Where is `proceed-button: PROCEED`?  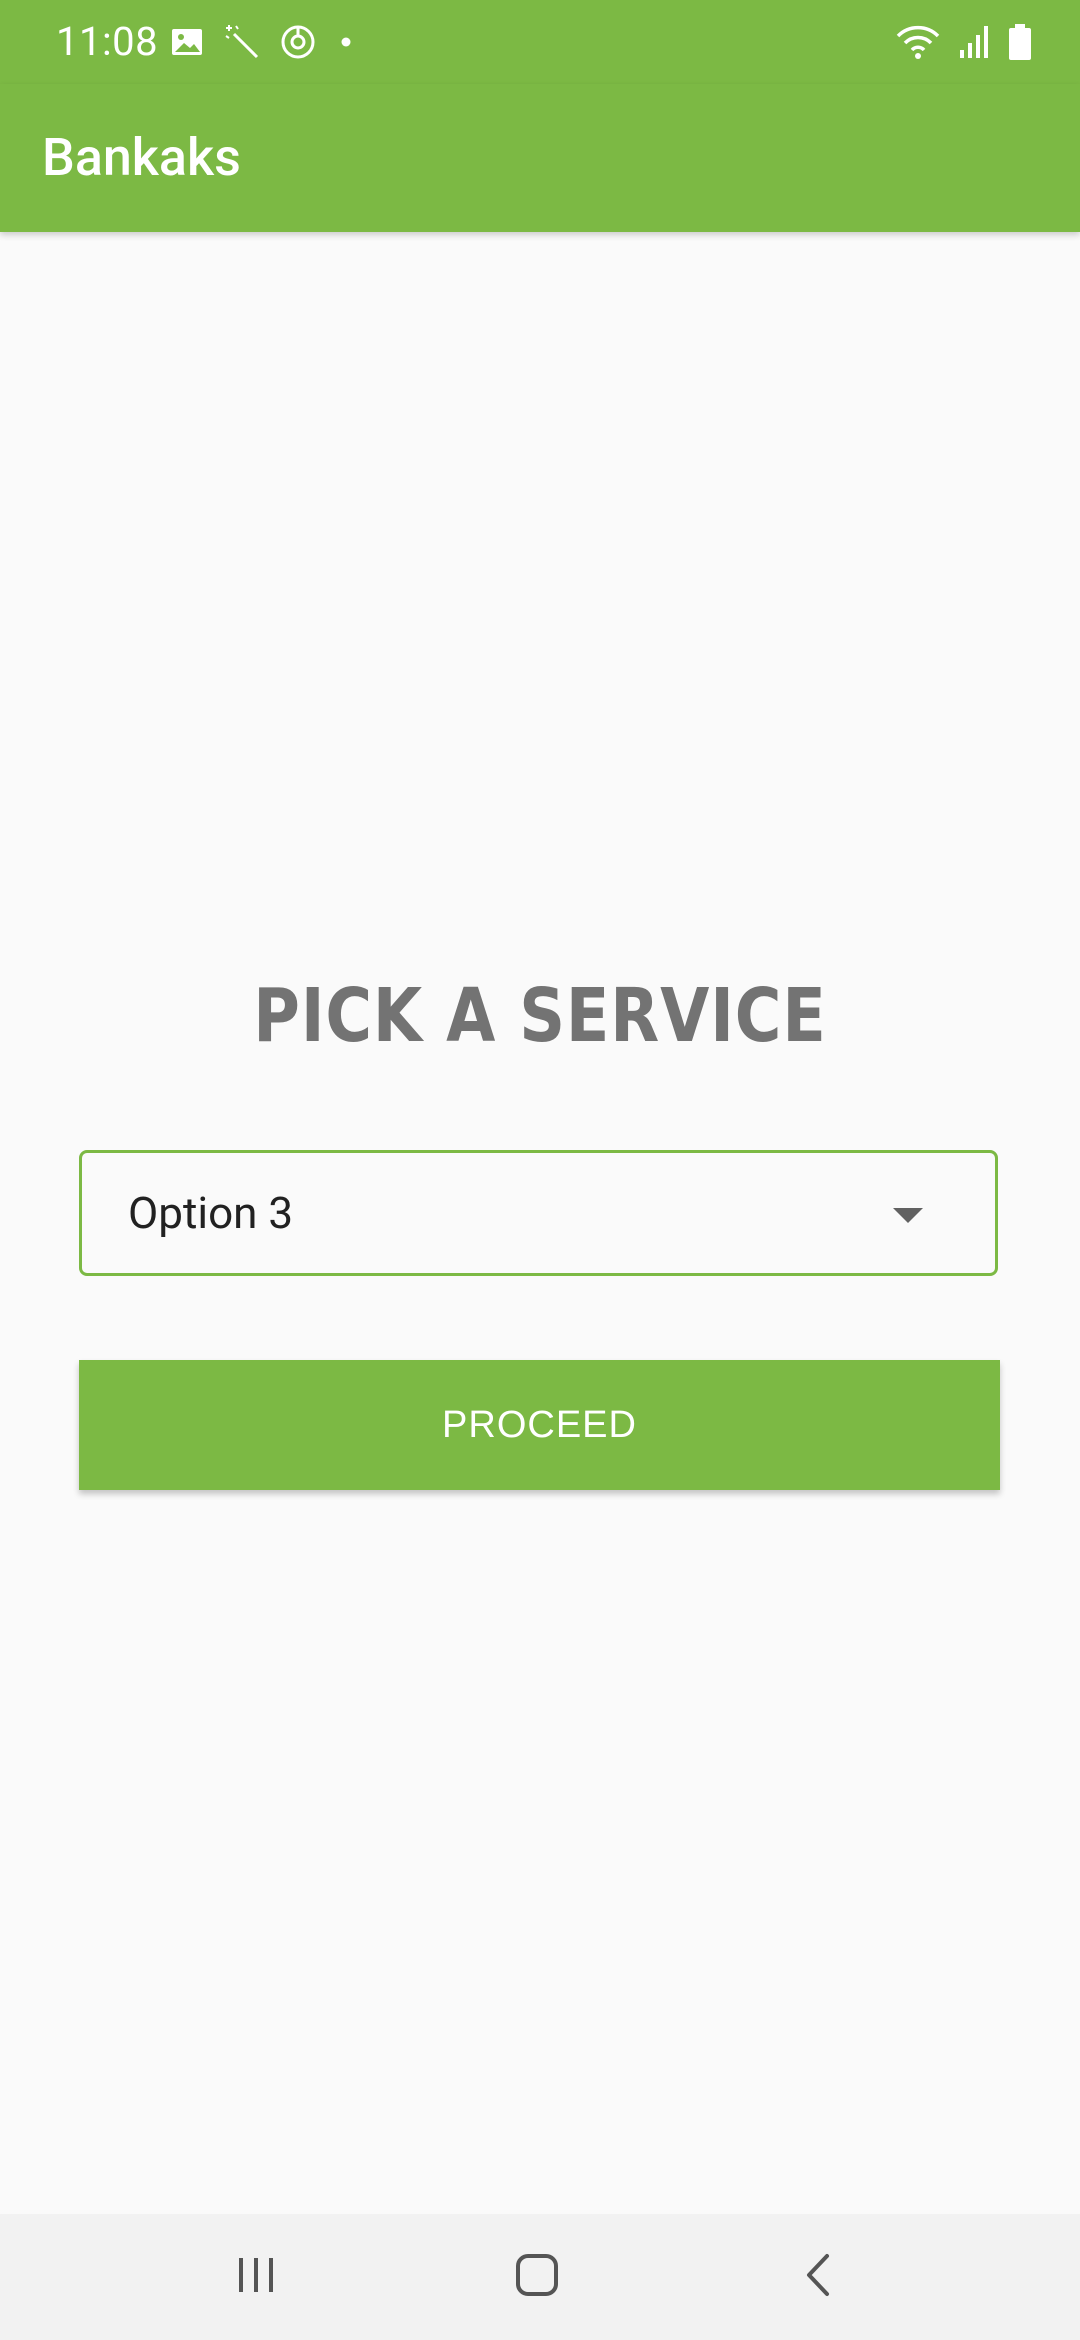
proceed-button: PROCEED is located at coordinates (539, 1425).